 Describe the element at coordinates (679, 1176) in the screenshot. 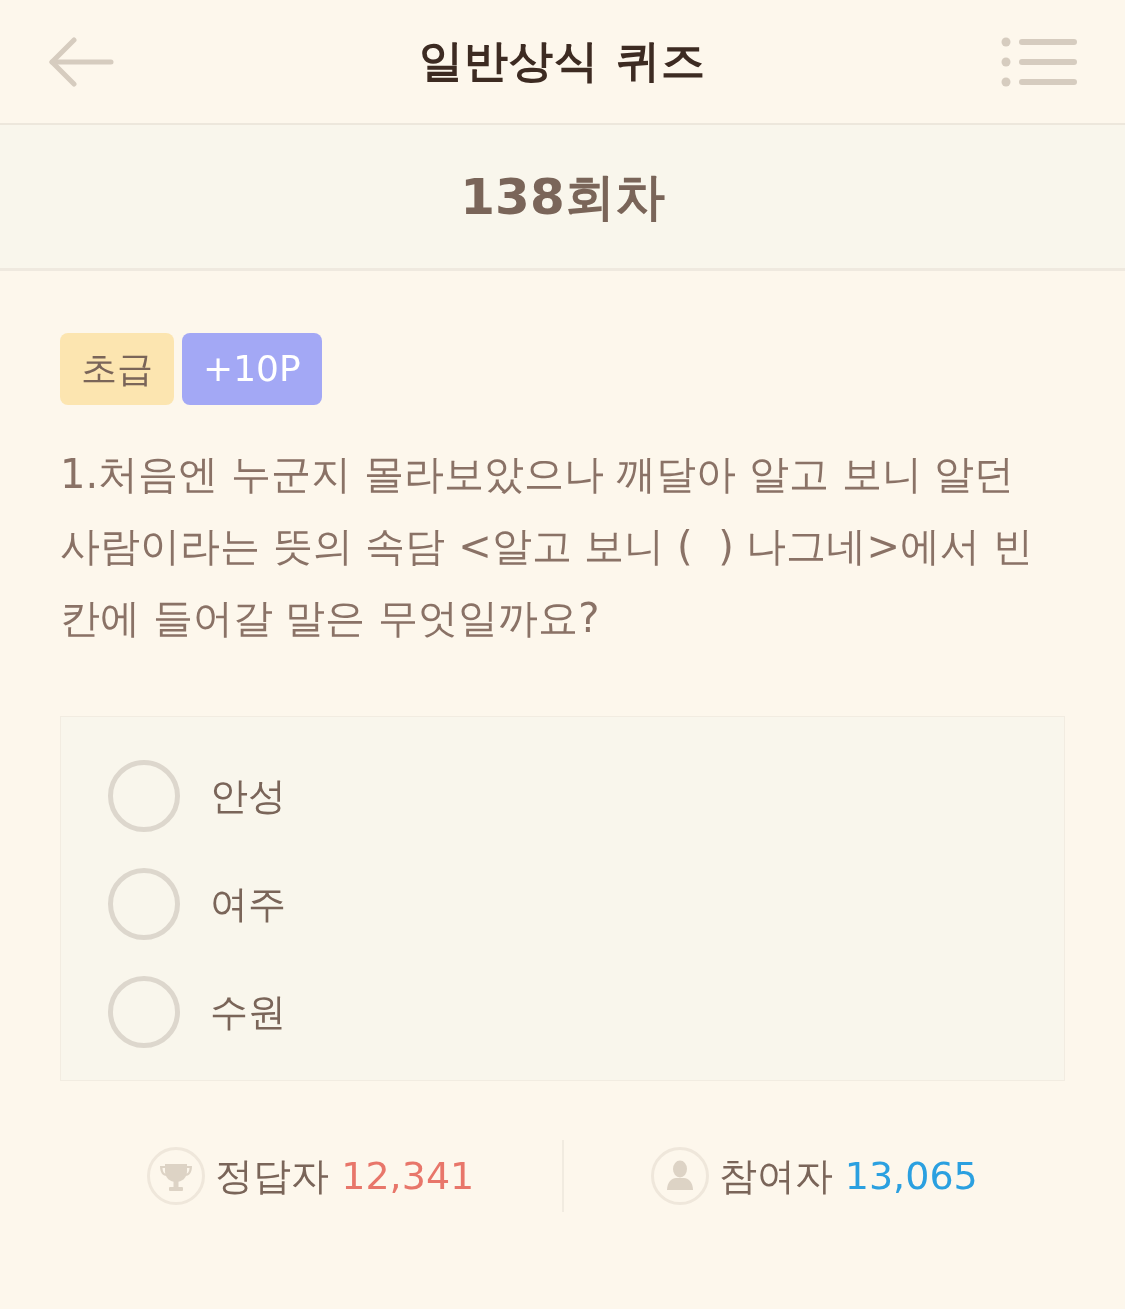

I see `person-icon` at that location.